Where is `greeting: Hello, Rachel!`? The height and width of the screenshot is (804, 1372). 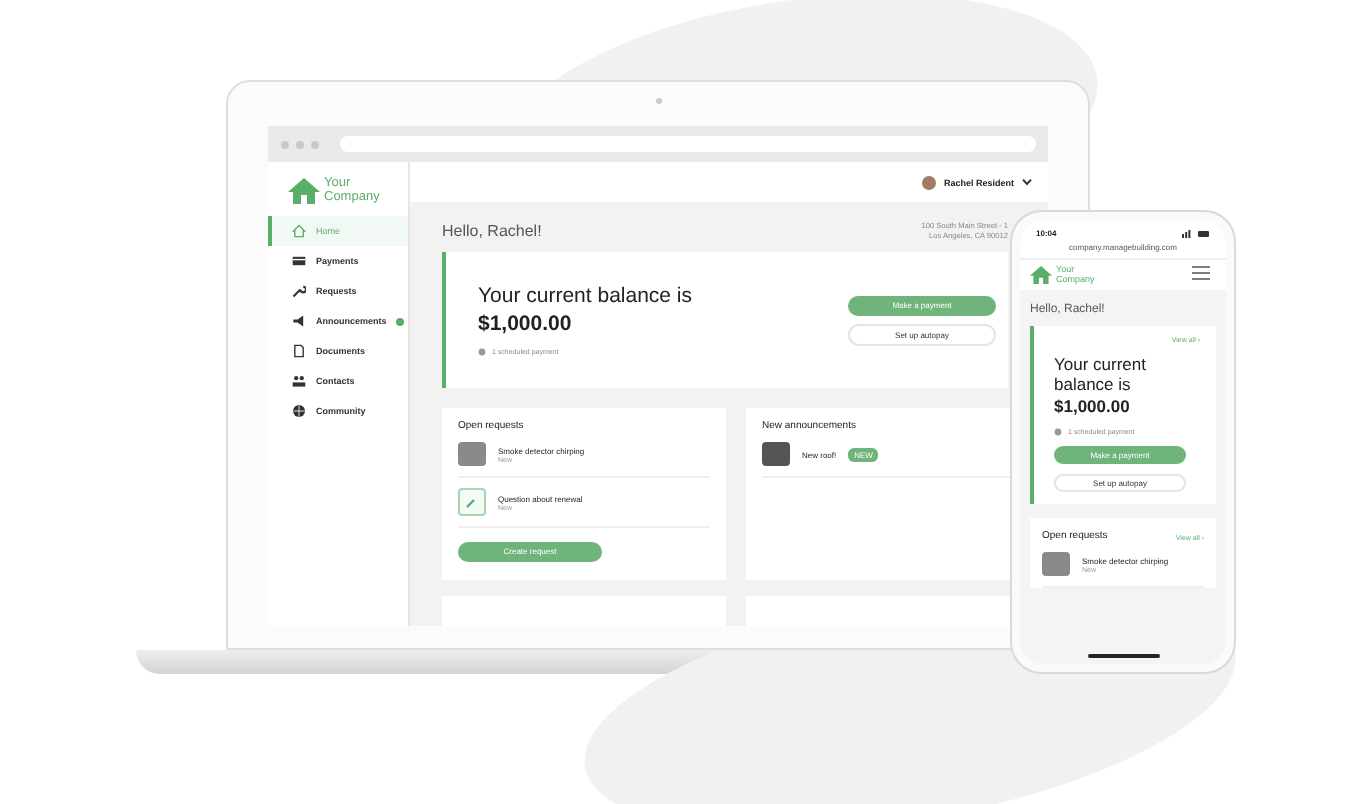 greeting: Hello, Rachel! is located at coordinates (492, 231).